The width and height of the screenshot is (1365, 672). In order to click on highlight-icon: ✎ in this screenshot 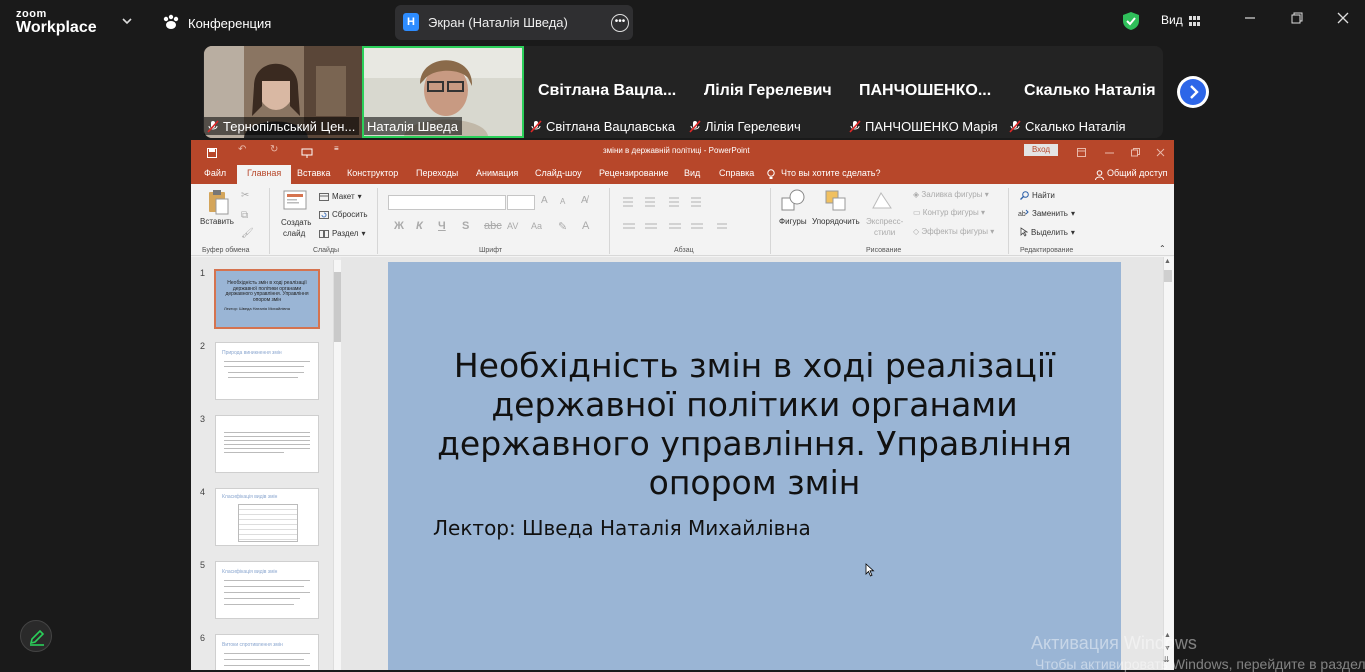, I will do `click(562, 226)`.